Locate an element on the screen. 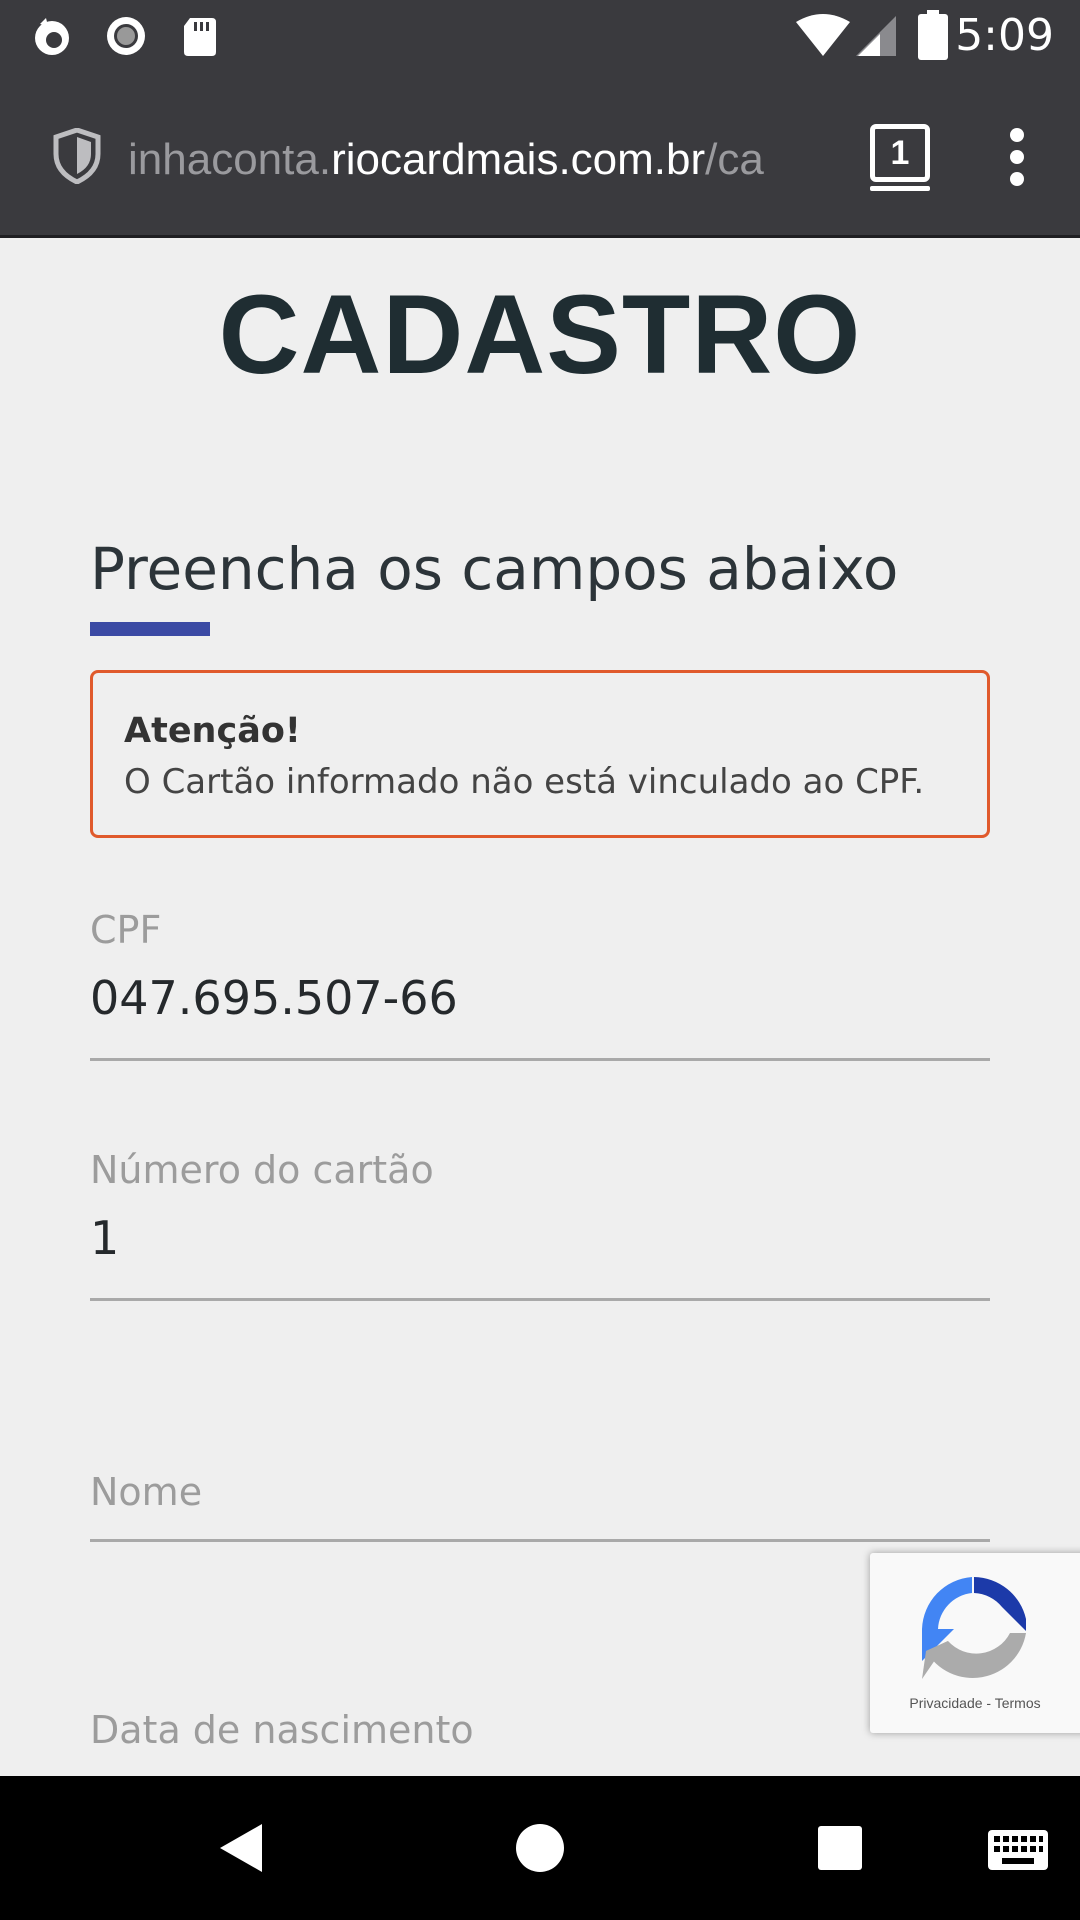  browser-toolbar: inhaconta.riocardmais.com.br/ca 1 is located at coordinates (540, 155).